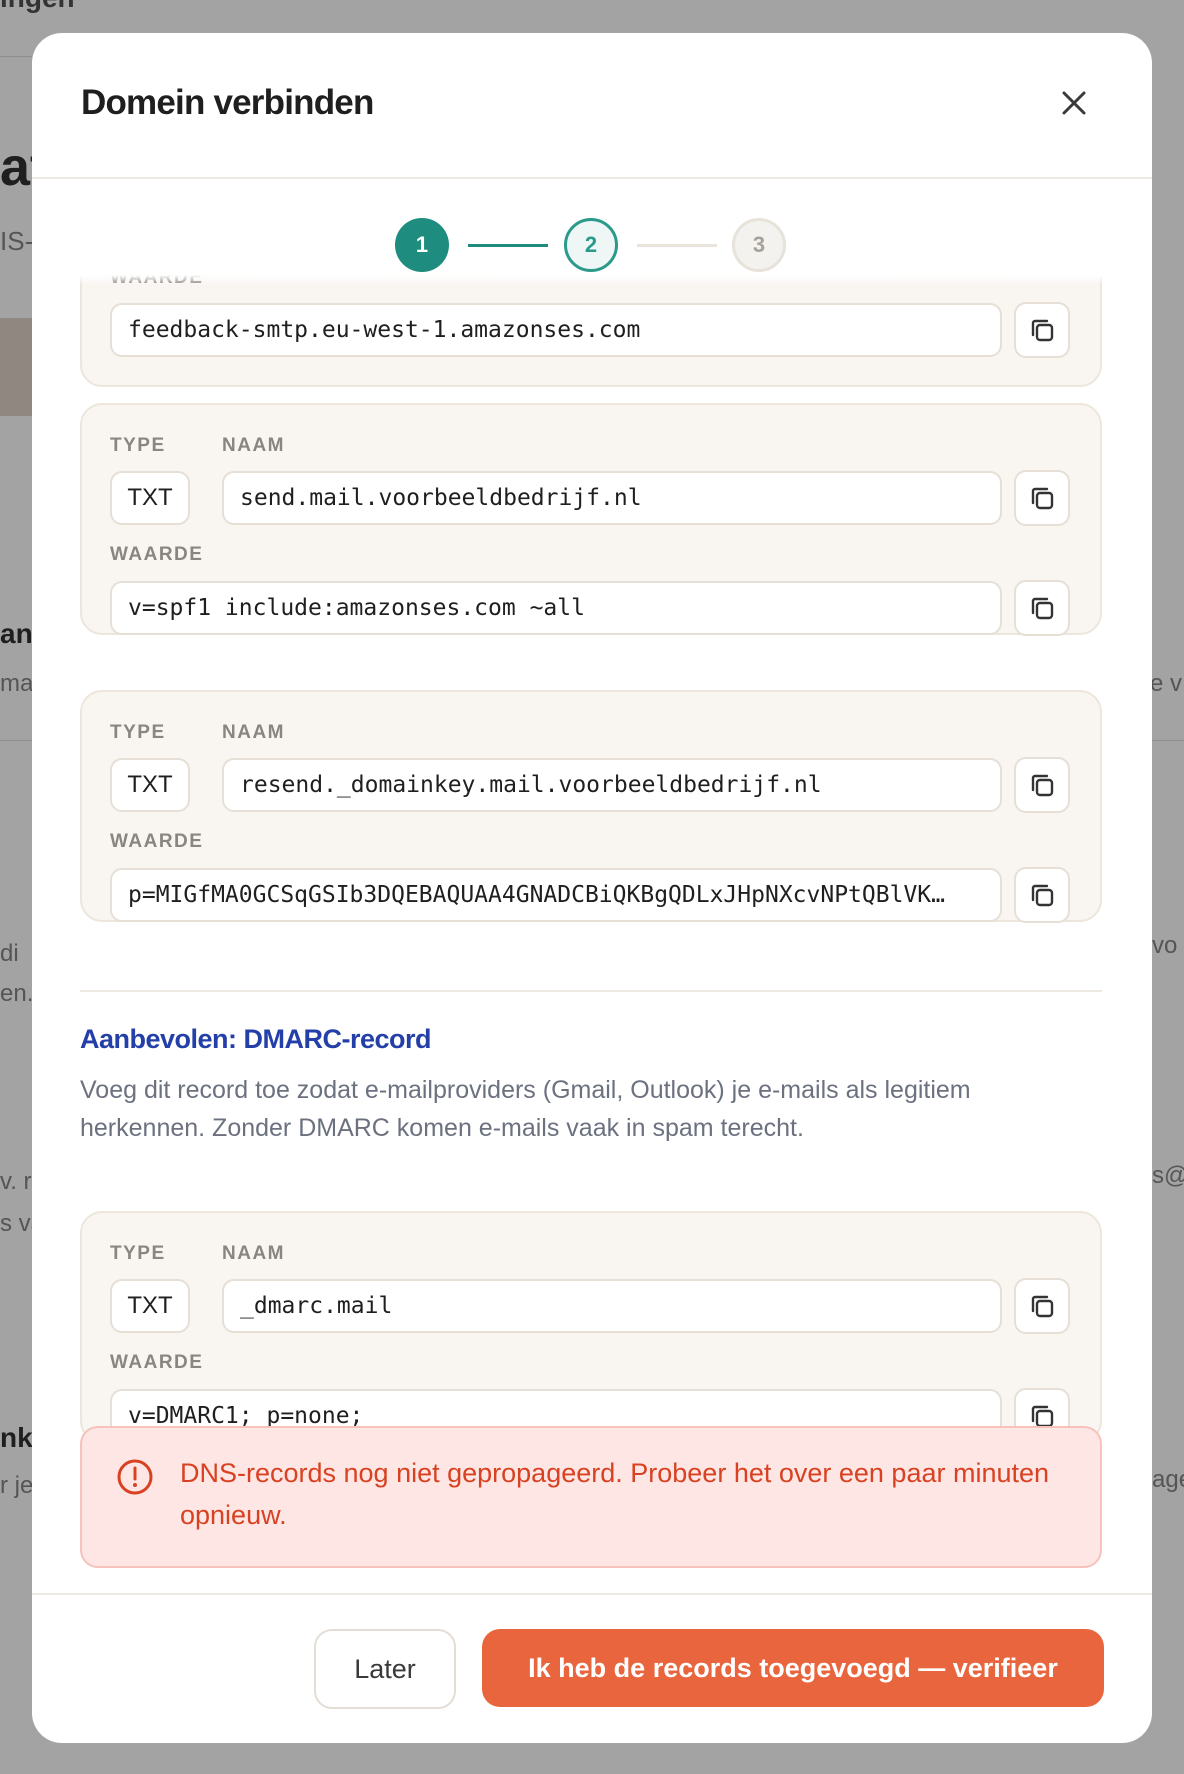 The image size is (1184, 1774). I want to click on bg-fragment: en., so click(17, 993).